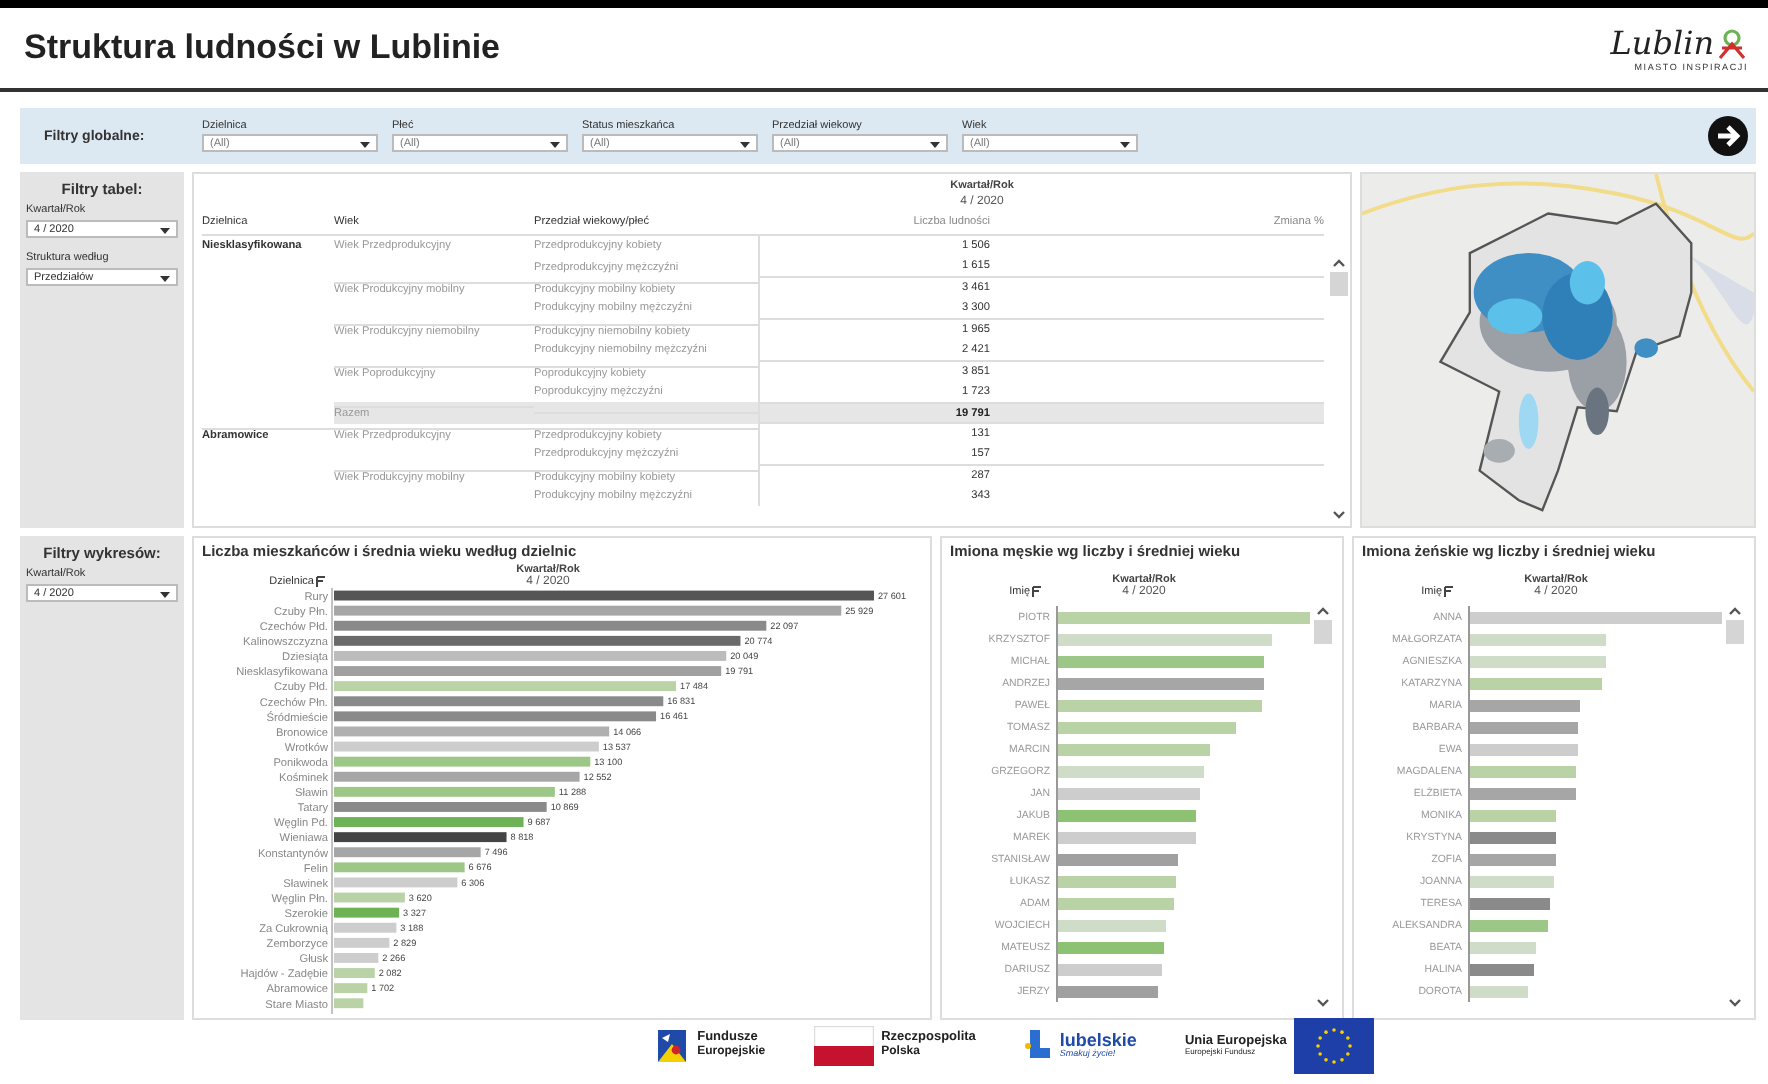 Image resolution: width=1768 pixels, height=1084 pixels. Describe the element at coordinates (1662, 43) in the screenshot. I see `logo-wordmark: Lublin` at that location.